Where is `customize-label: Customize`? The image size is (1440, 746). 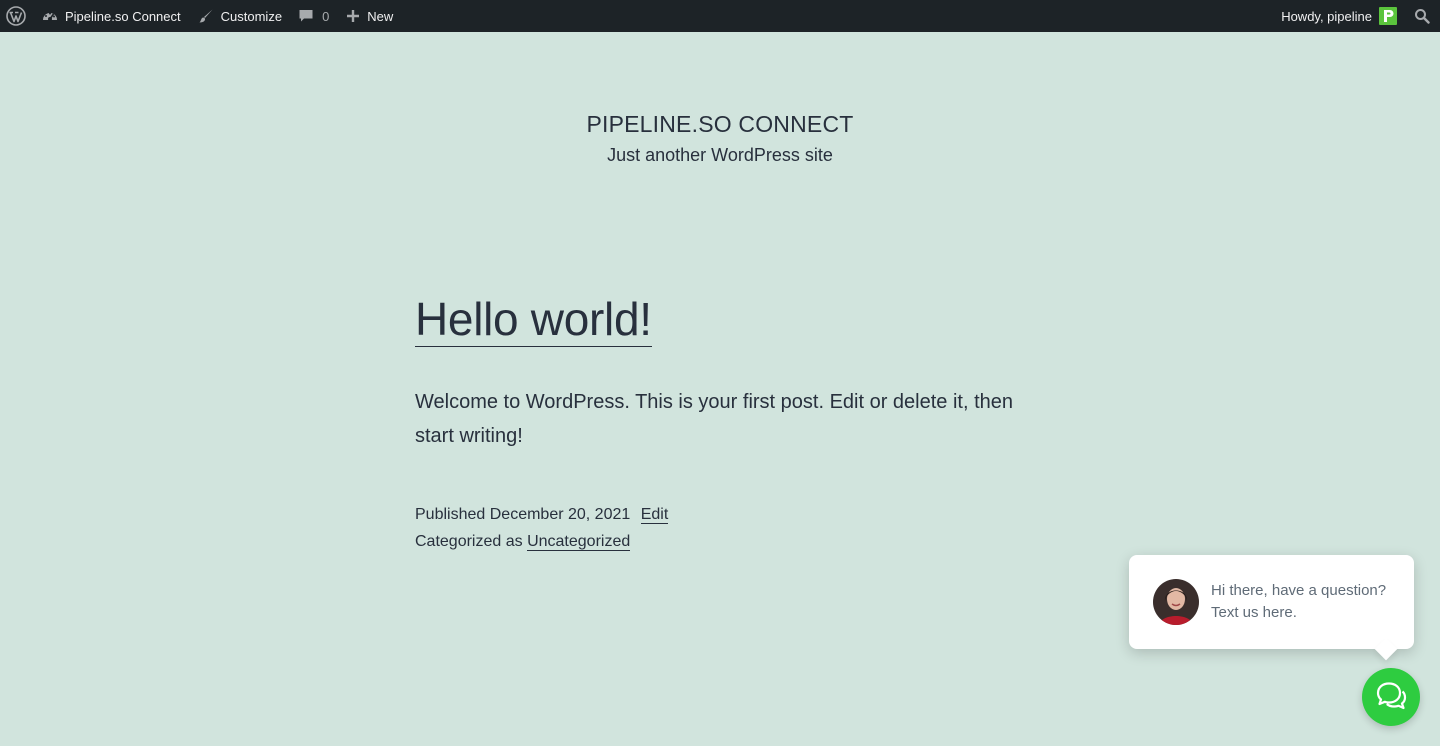
customize-label: Customize is located at coordinates (251, 16).